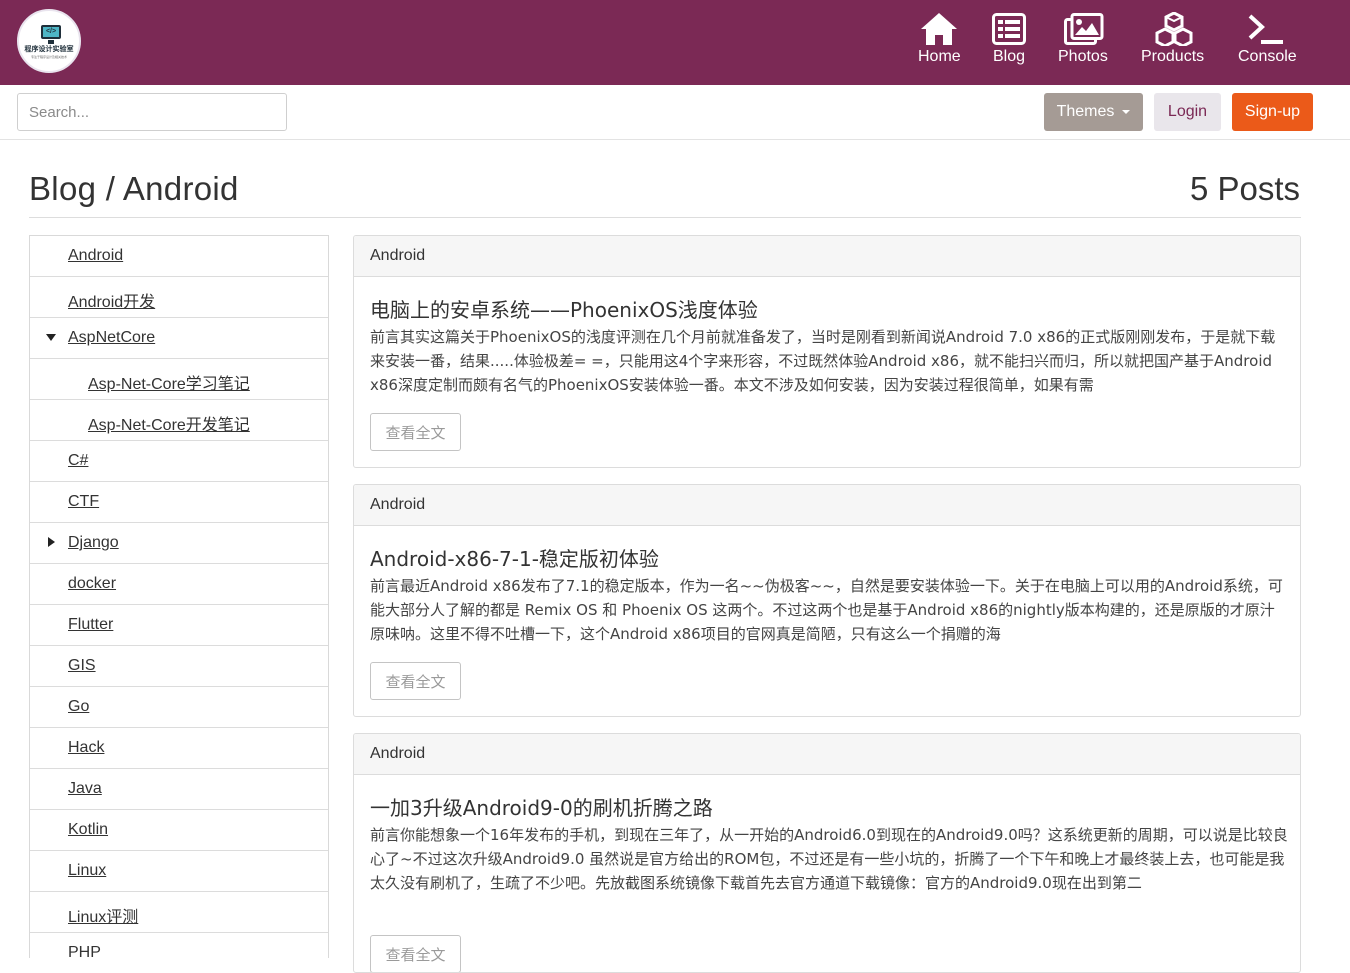 This screenshot has width=1350, height=973. Describe the element at coordinates (1187, 112) in the screenshot. I see `login-button: Login` at that location.